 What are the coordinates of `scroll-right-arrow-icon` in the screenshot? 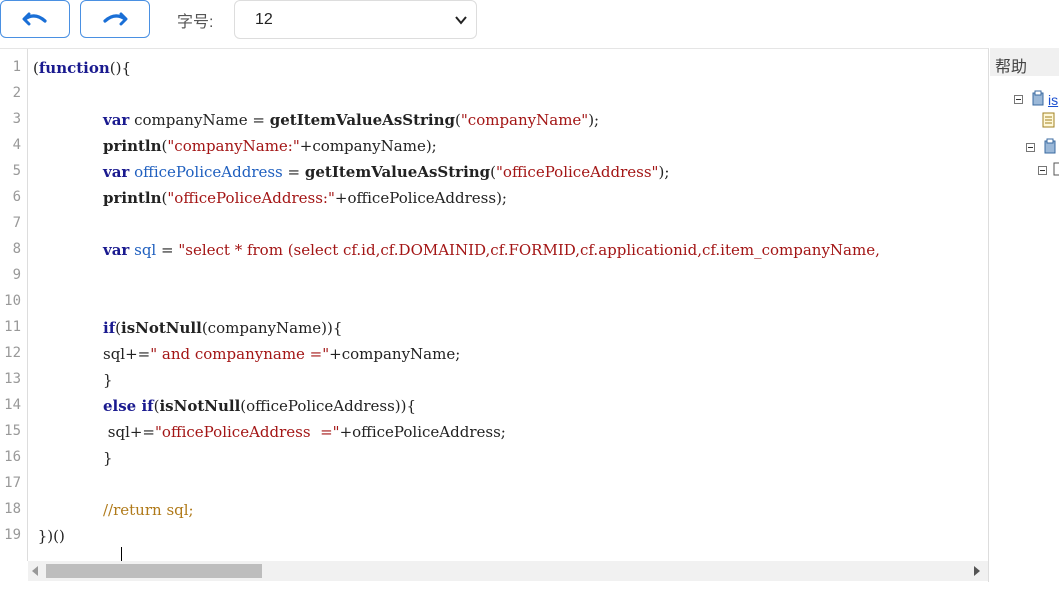 It's located at (977, 571).